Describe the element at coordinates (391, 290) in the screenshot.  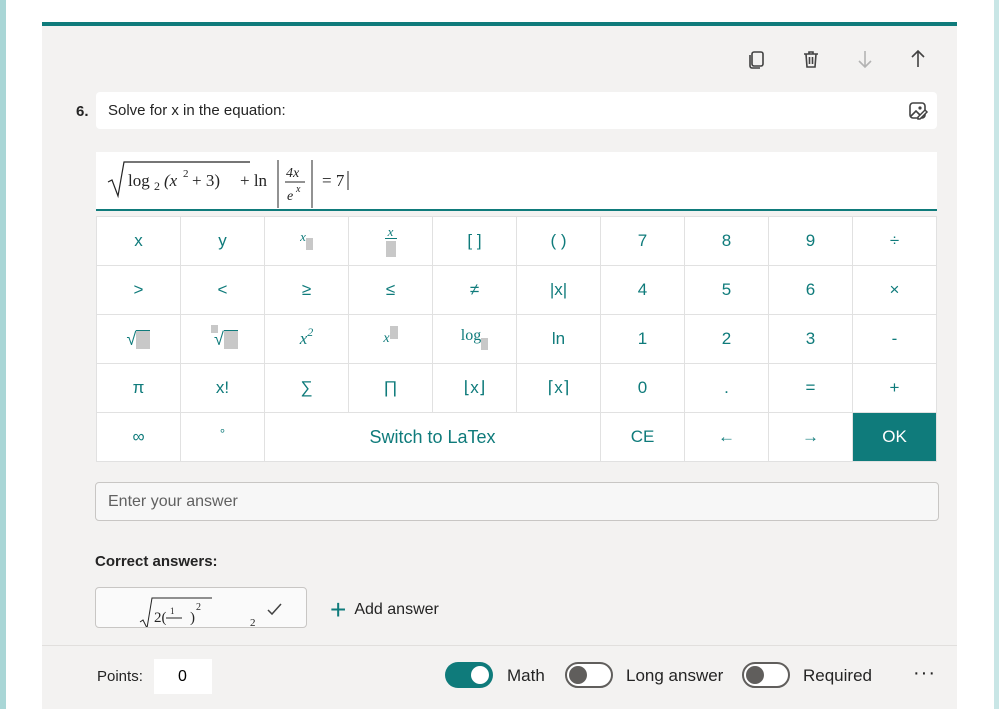
I see `key-less-equal: ≤` at that location.